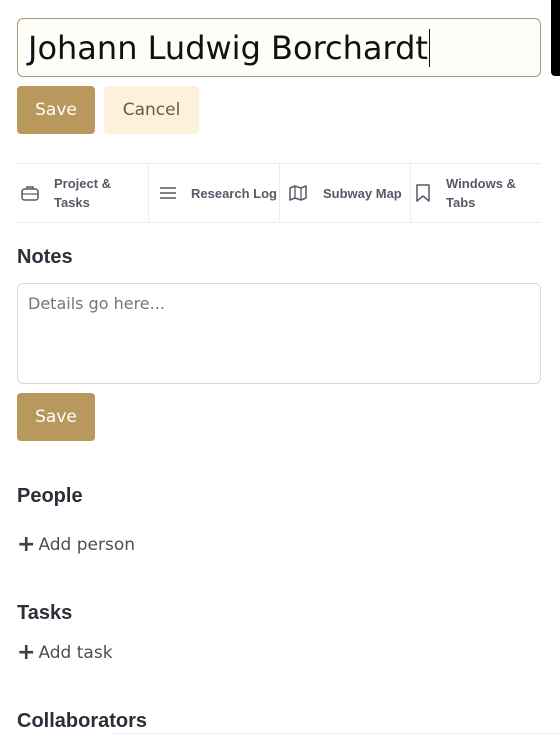 The image size is (560, 743). Describe the element at coordinates (56, 110) in the screenshot. I see `title-save-button: Save` at that location.